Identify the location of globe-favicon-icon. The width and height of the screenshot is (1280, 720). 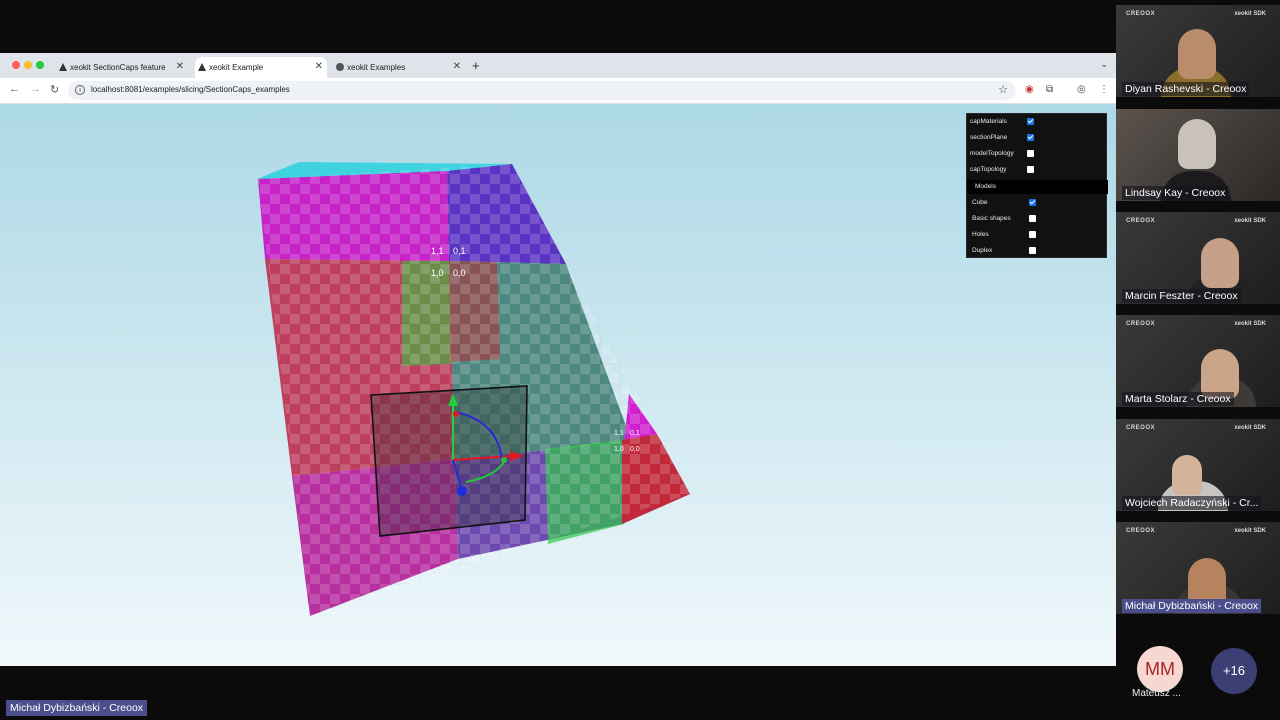
(340, 67).